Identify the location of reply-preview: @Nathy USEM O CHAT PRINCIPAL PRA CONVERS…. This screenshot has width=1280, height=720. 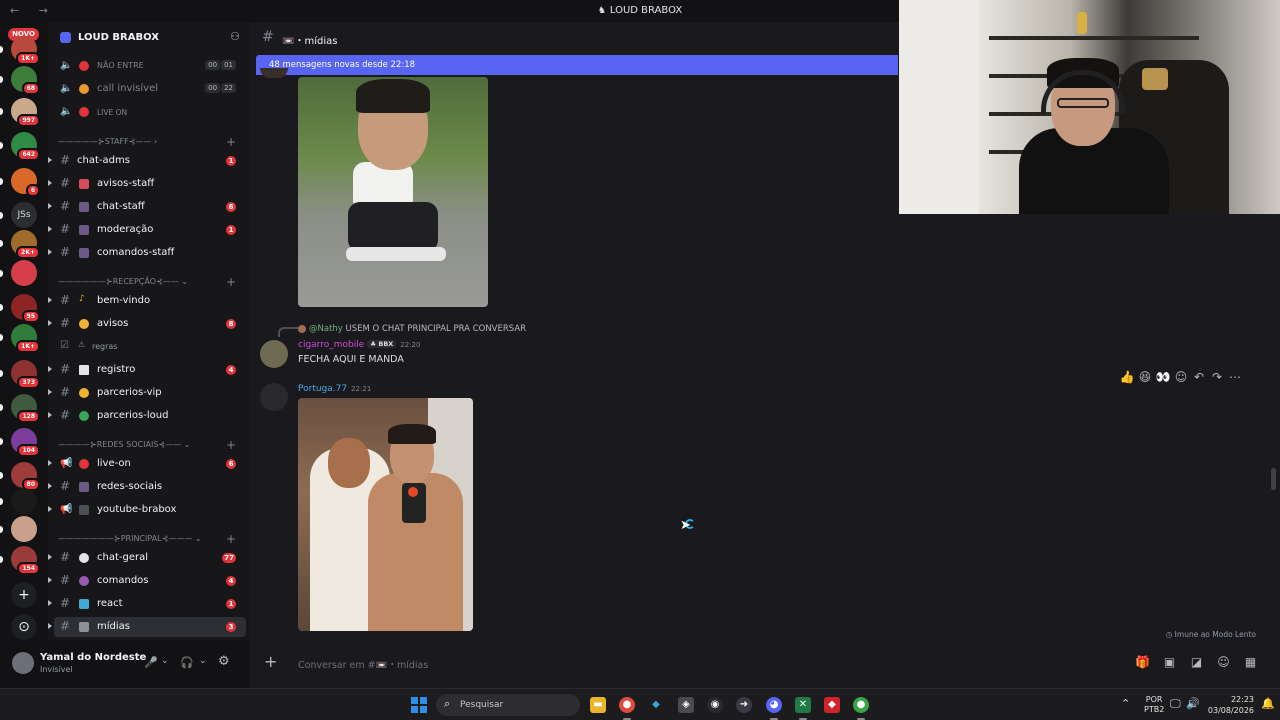
(412, 329).